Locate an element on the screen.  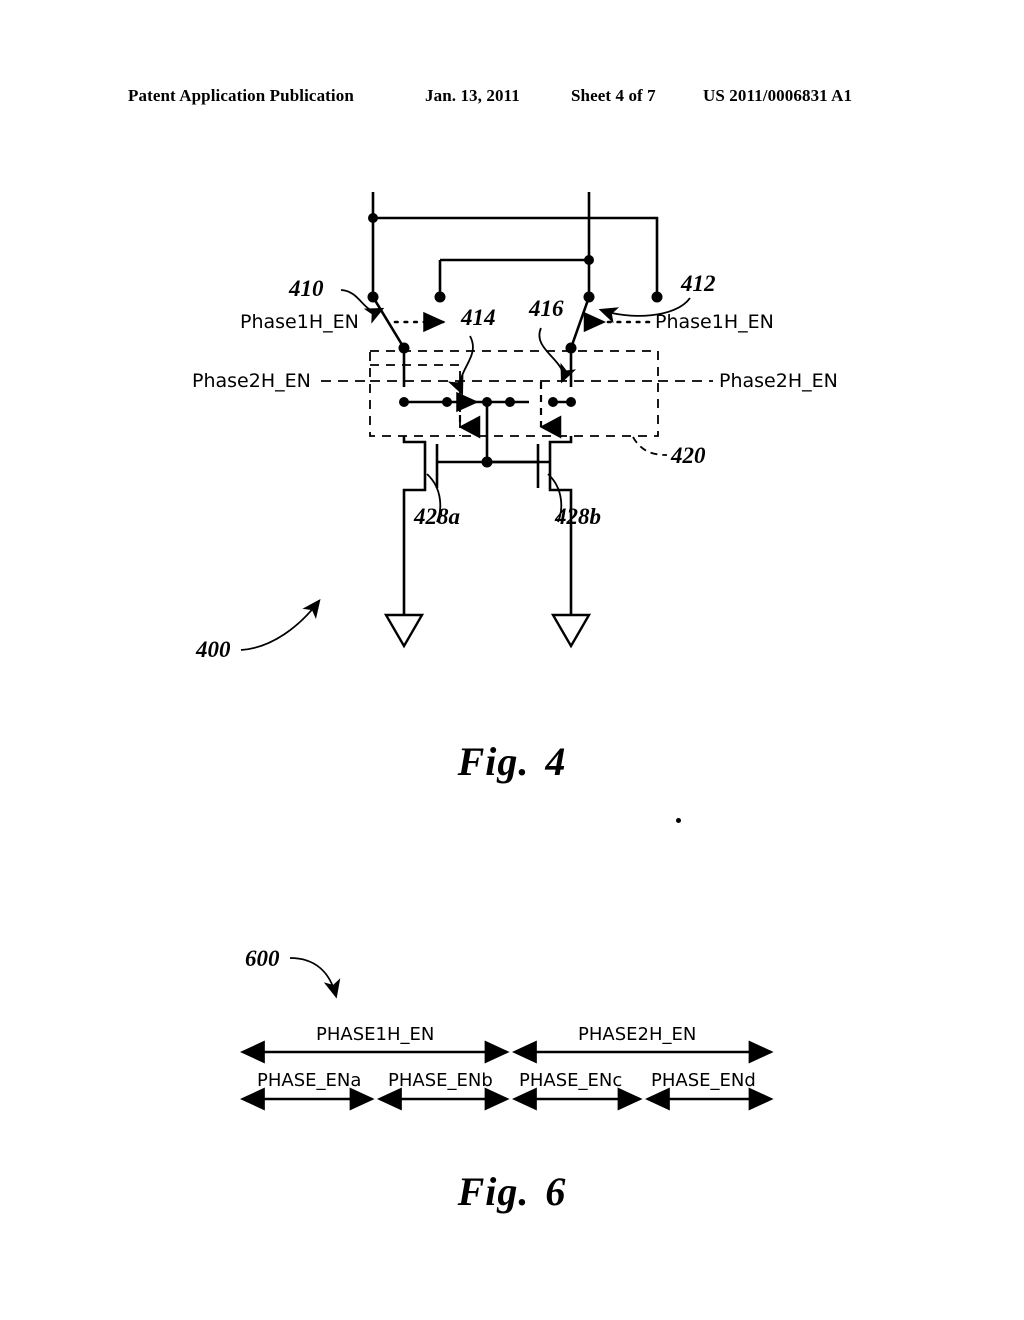
transistor-428a-drain-lead is located at coordinates (414, 443).